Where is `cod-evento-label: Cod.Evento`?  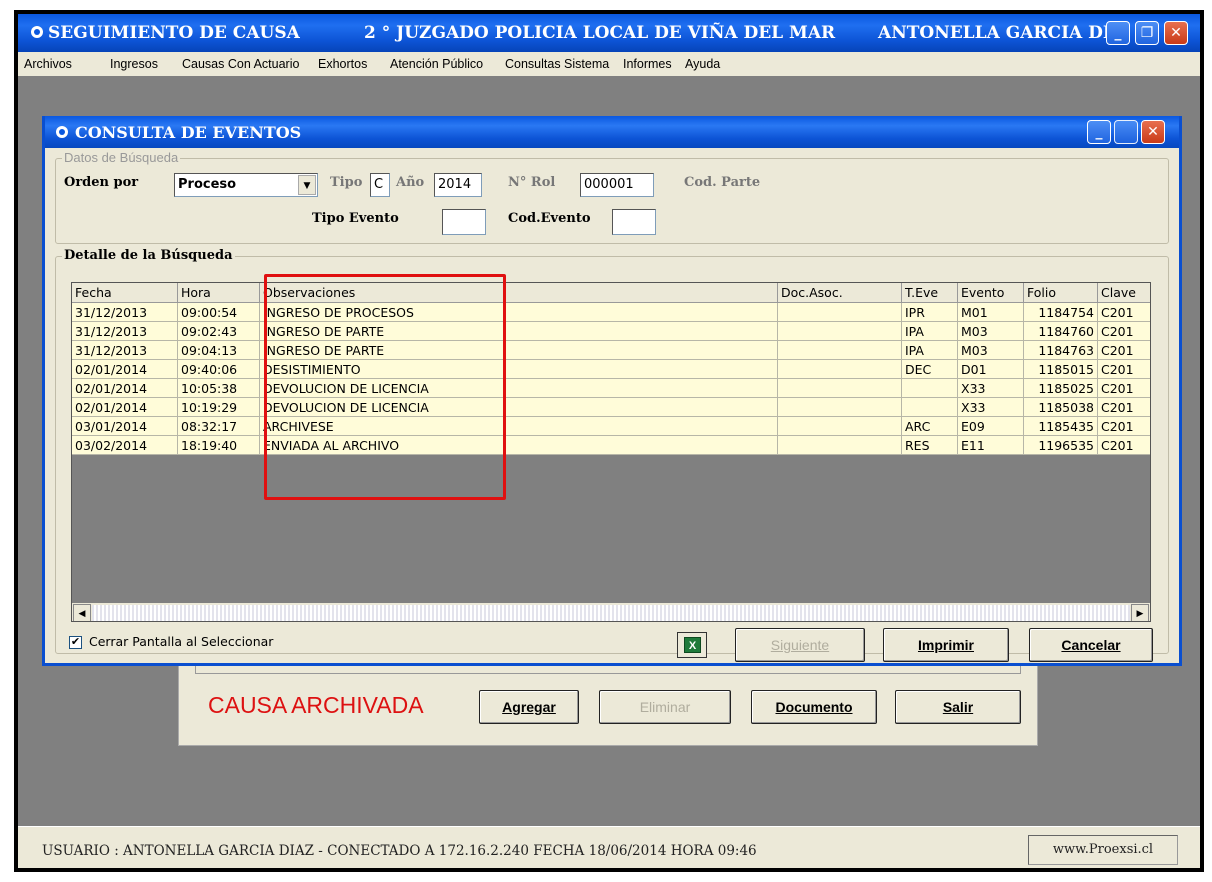
cod-evento-label: Cod.Evento is located at coordinates (549, 218).